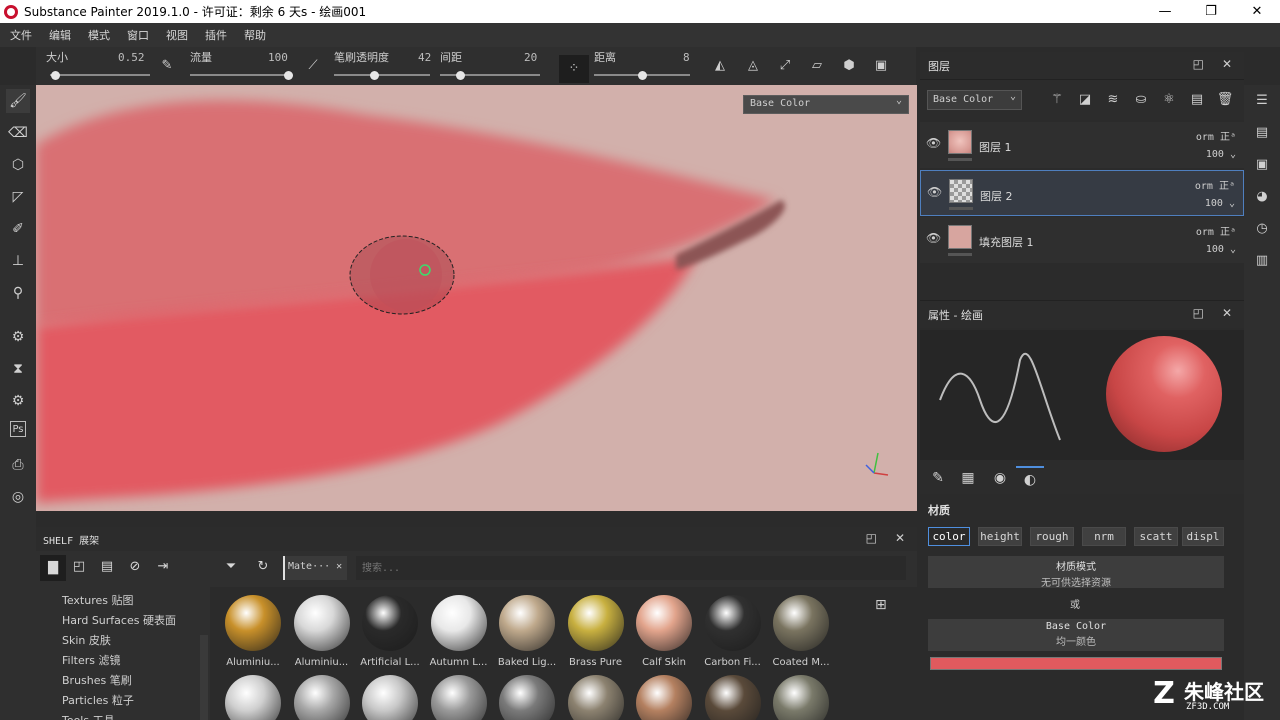  Describe the element at coordinates (1262, 262) in the screenshot. I see `log-icon: ▥` at that location.